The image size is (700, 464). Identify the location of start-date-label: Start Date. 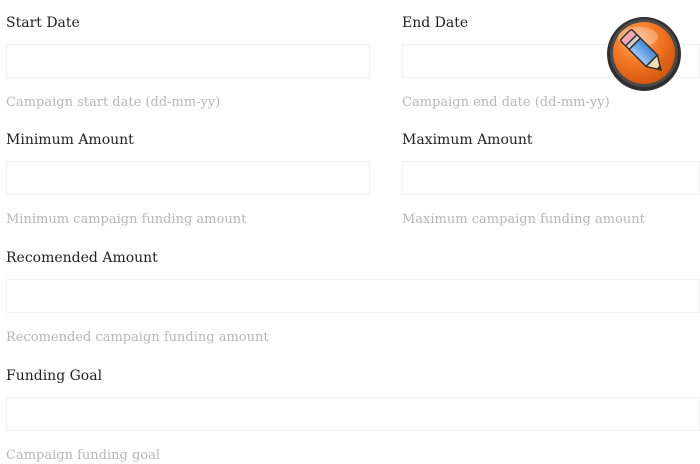
(43, 23).